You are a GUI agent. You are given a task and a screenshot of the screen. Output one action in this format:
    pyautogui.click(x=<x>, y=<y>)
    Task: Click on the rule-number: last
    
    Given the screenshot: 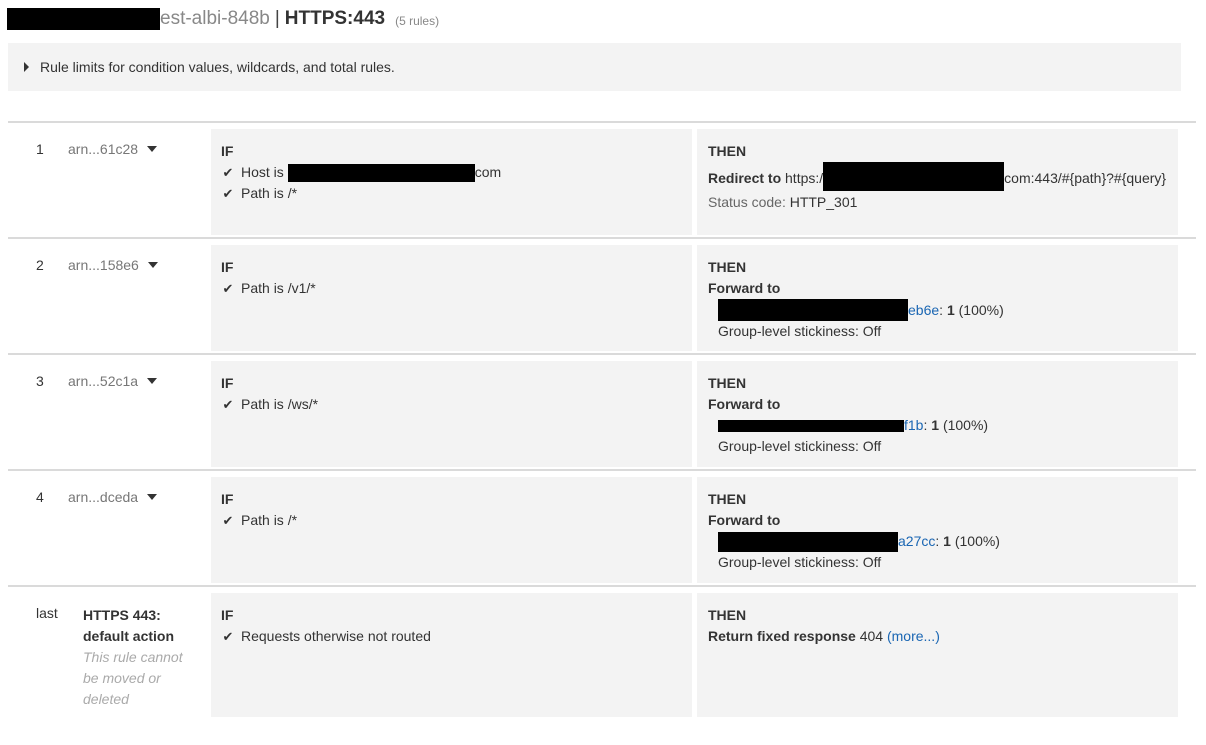 What is the action you would take?
    pyautogui.click(x=47, y=613)
    